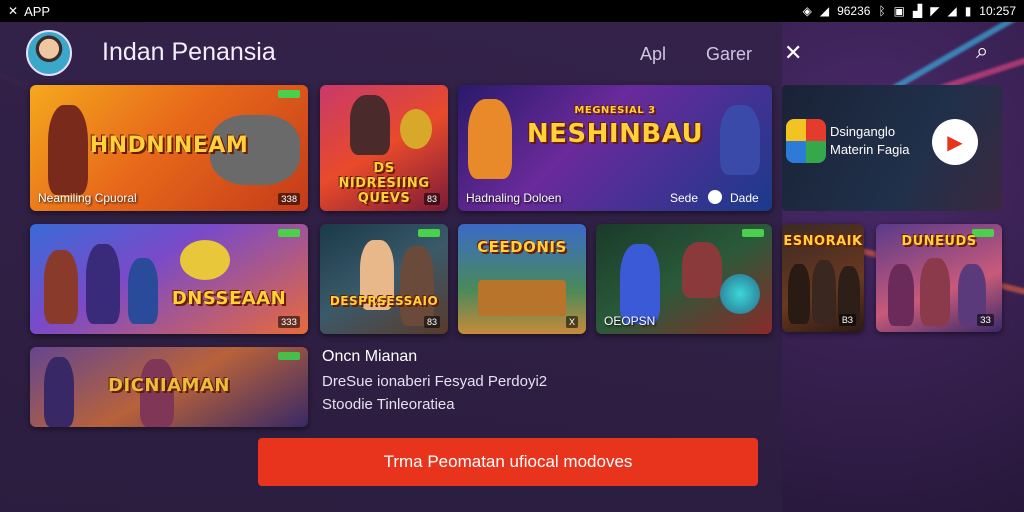  I want to click on nav-link-garer: Garer, so click(729, 54).